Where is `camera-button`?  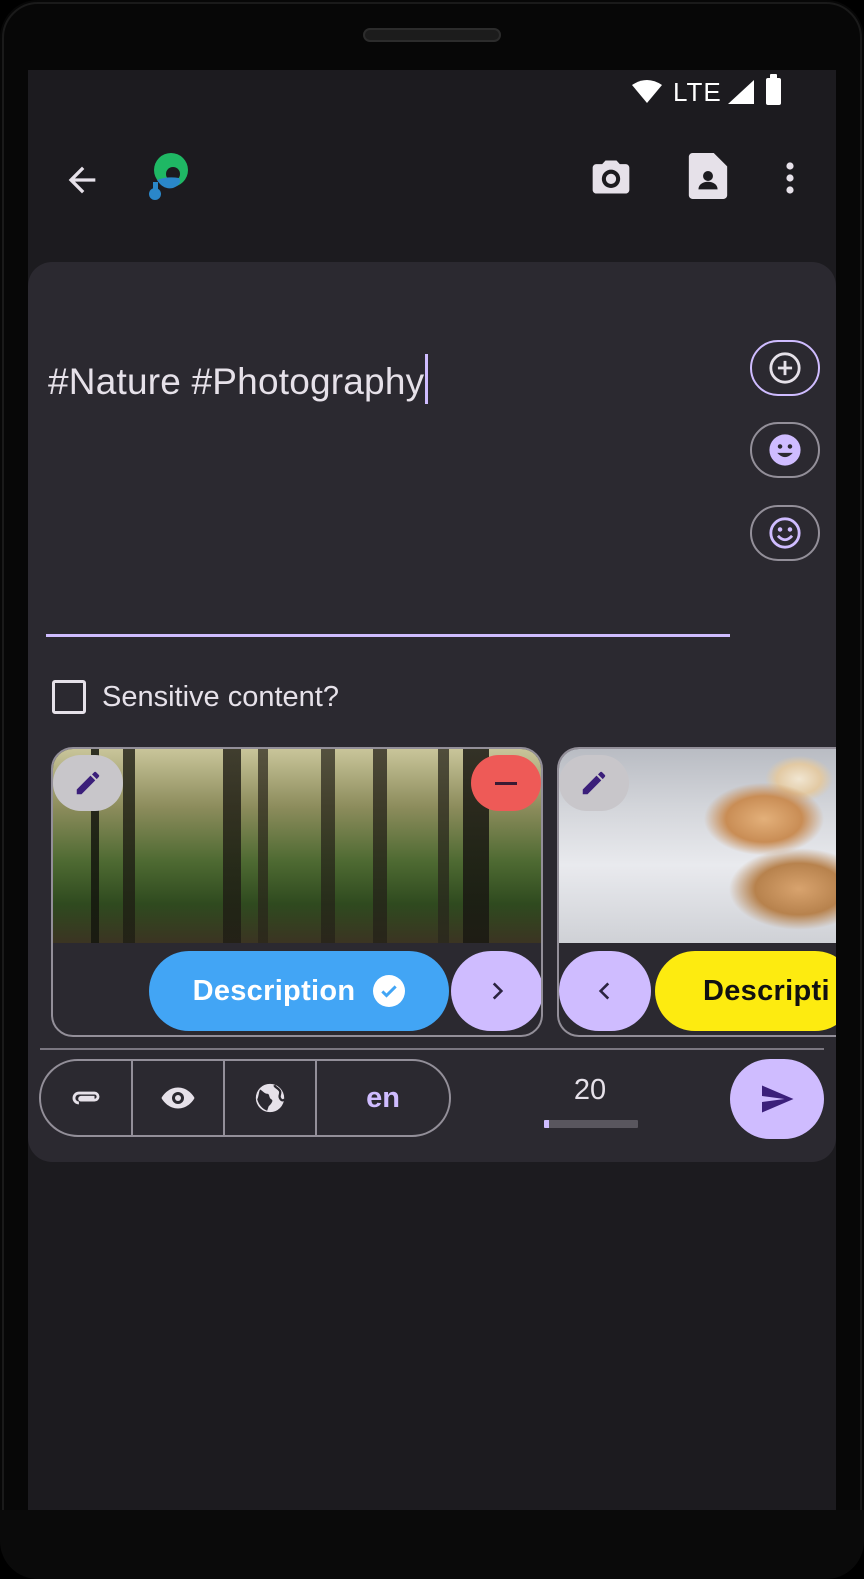
camera-button is located at coordinates (611, 177).